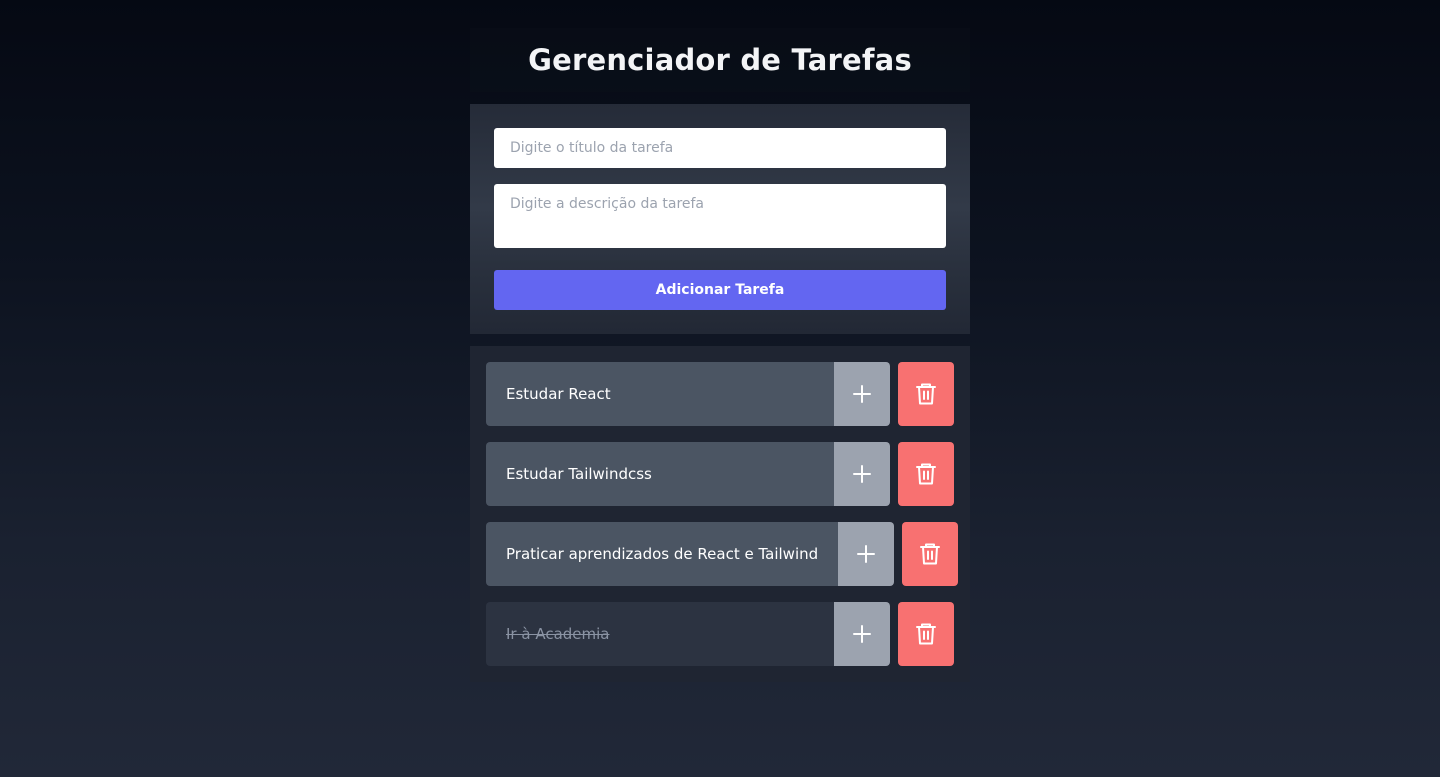 The width and height of the screenshot is (1440, 777). I want to click on page-title: Gerenciador de Tarefas, so click(720, 60).